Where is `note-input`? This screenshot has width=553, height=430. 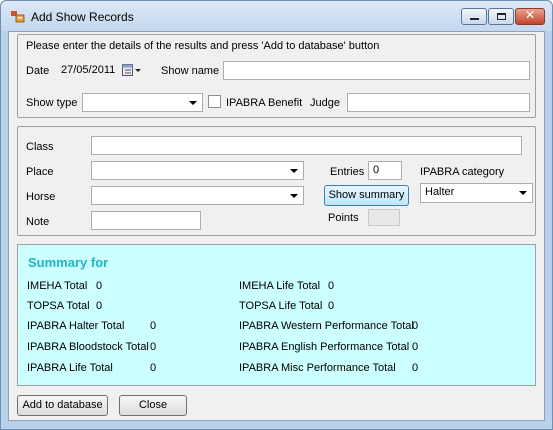
note-input is located at coordinates (146, 220).